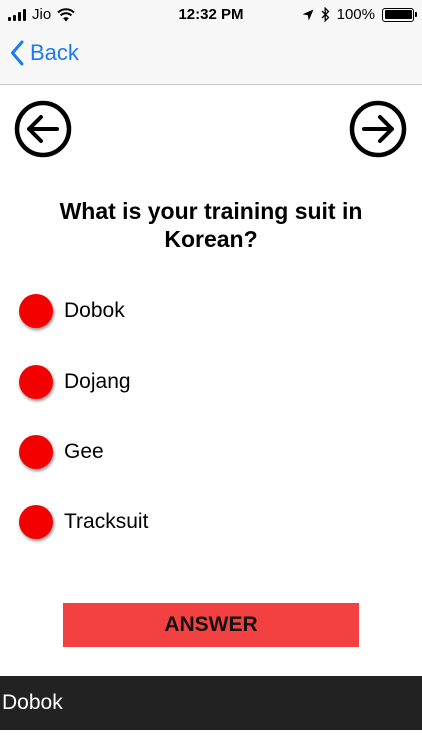 Image resolution: width=422 pixels, height=750 pixels. I want to click on battery-icon, so click(399, 14).